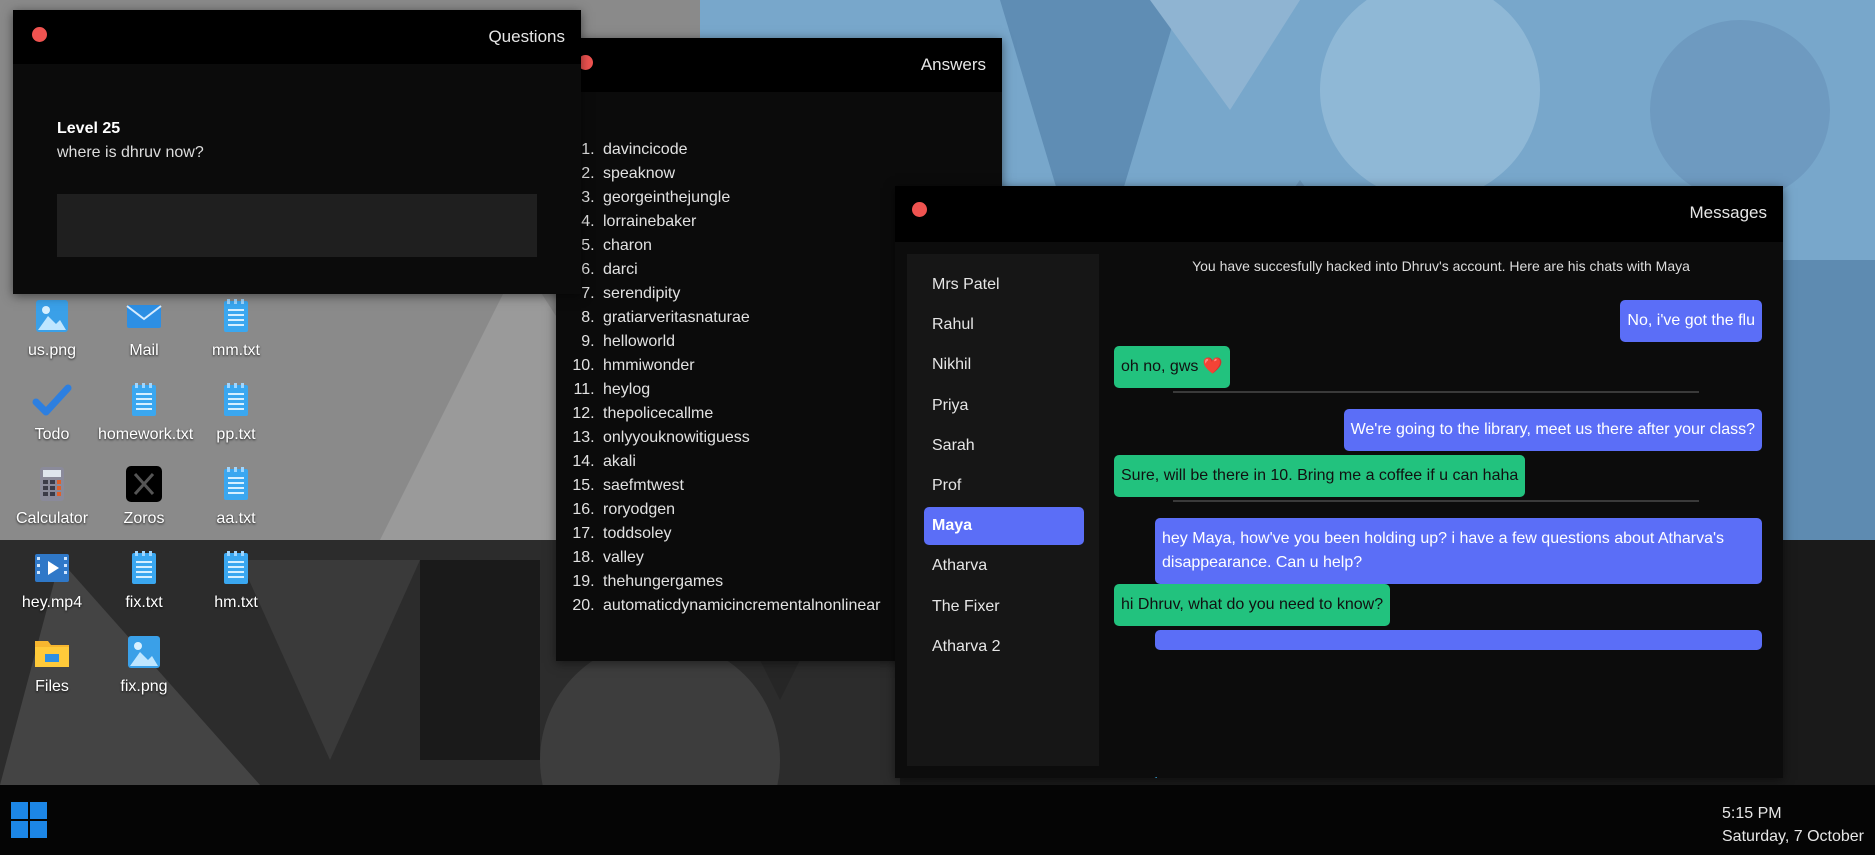  I want to click on send-icon, so click(1141, 776).